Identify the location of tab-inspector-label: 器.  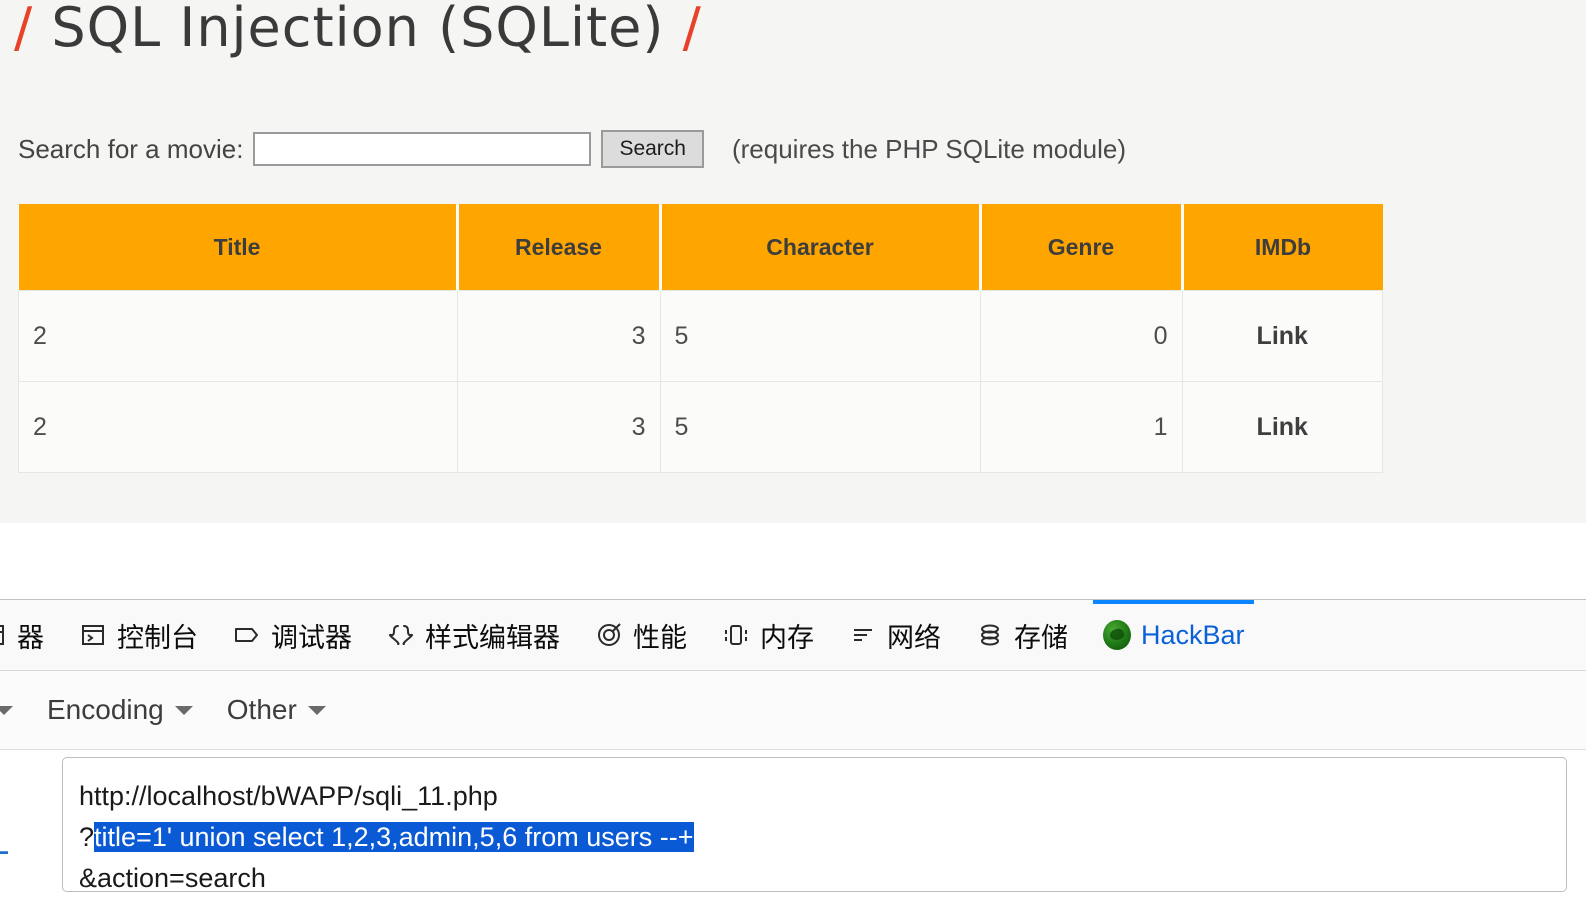
(30, 637).